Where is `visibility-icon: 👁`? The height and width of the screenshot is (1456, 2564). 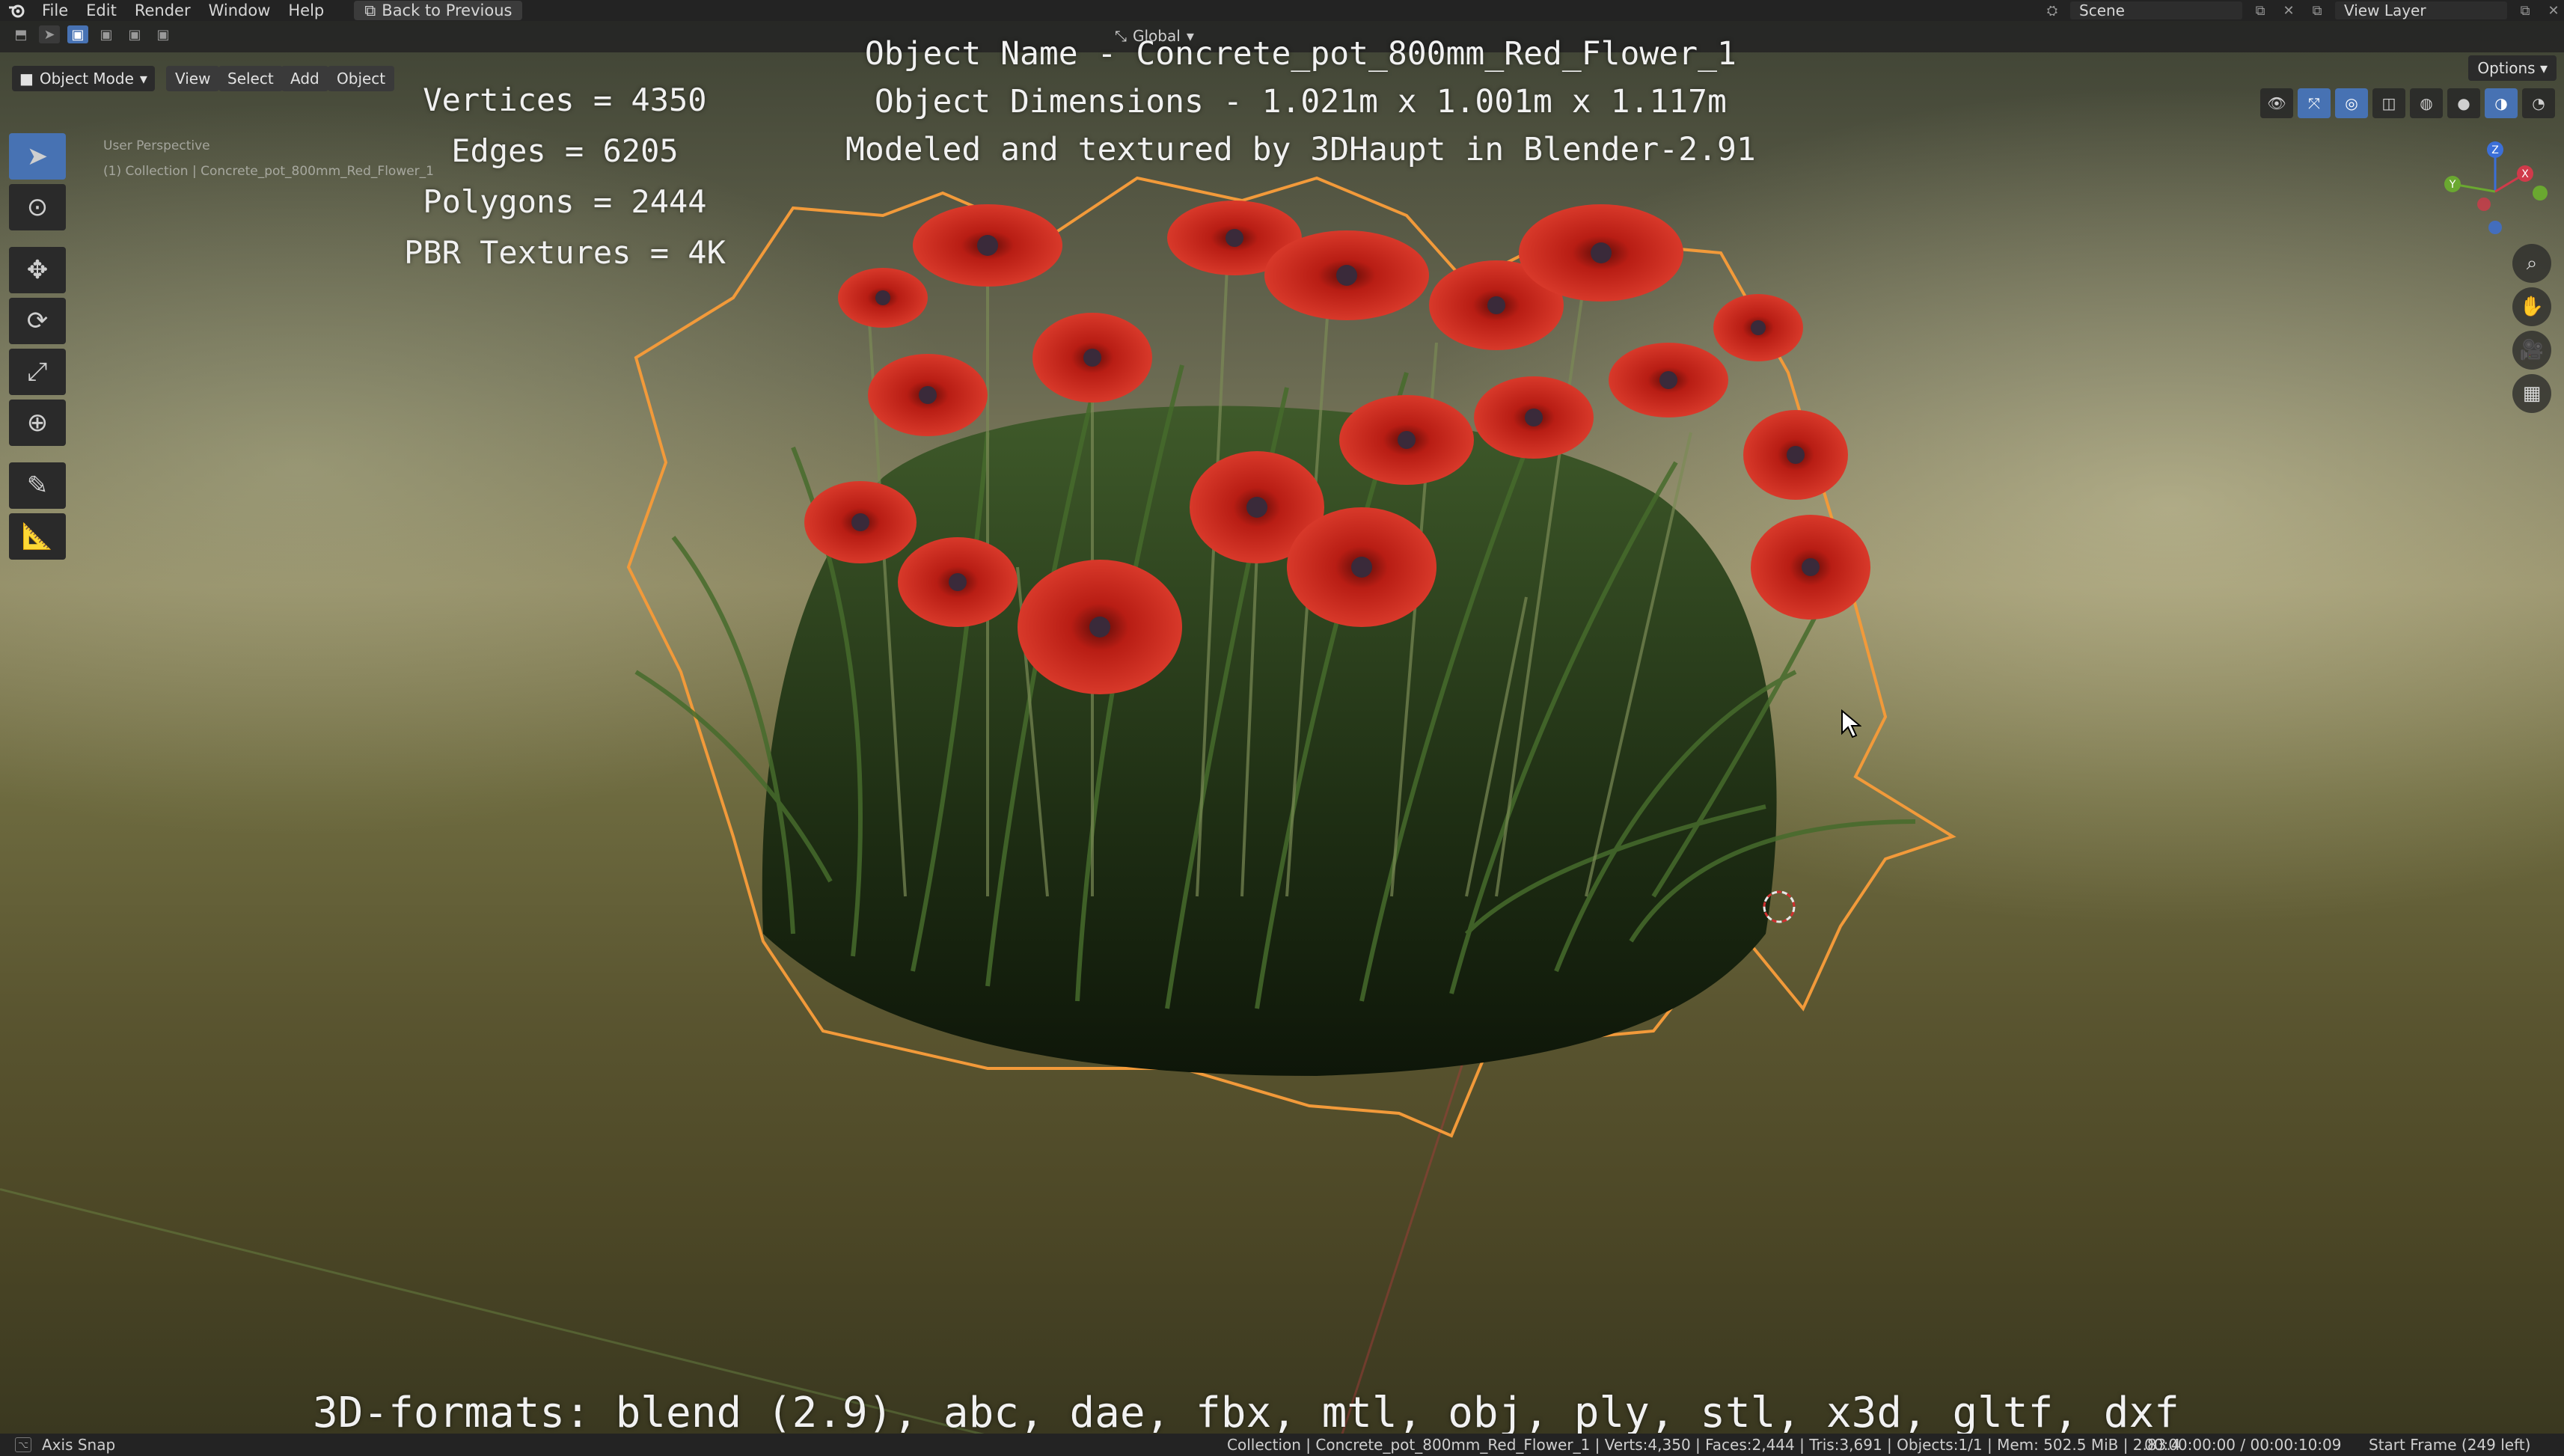 visibility-icon: 👁 is located at coordinates (2276, 103).